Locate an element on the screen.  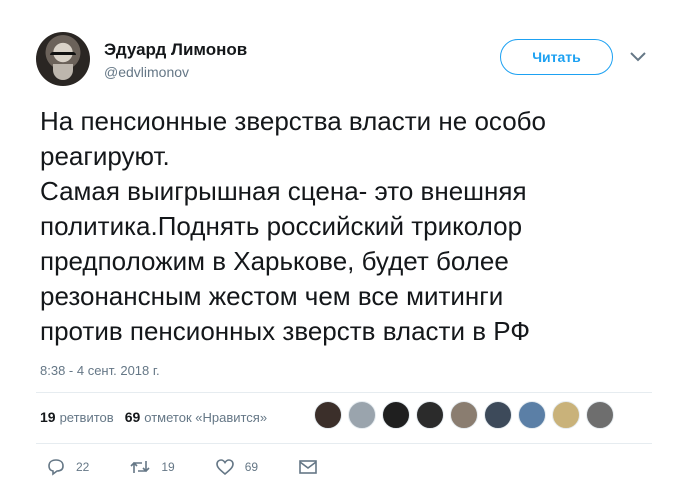
tweet-stats: 19 ретвитов 69 отметок «Нравится» is located at coordinates (159, 417).